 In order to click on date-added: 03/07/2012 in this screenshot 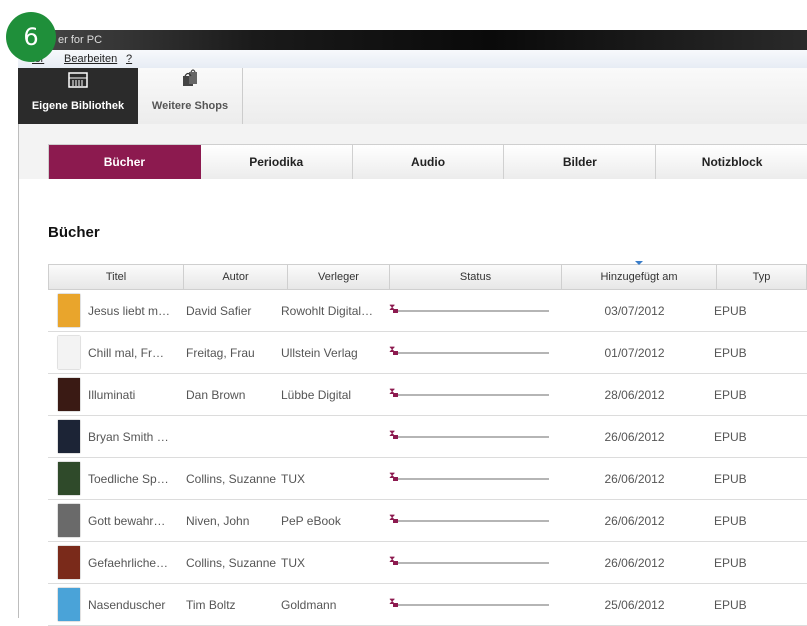, I will do `click(634, 310)`.